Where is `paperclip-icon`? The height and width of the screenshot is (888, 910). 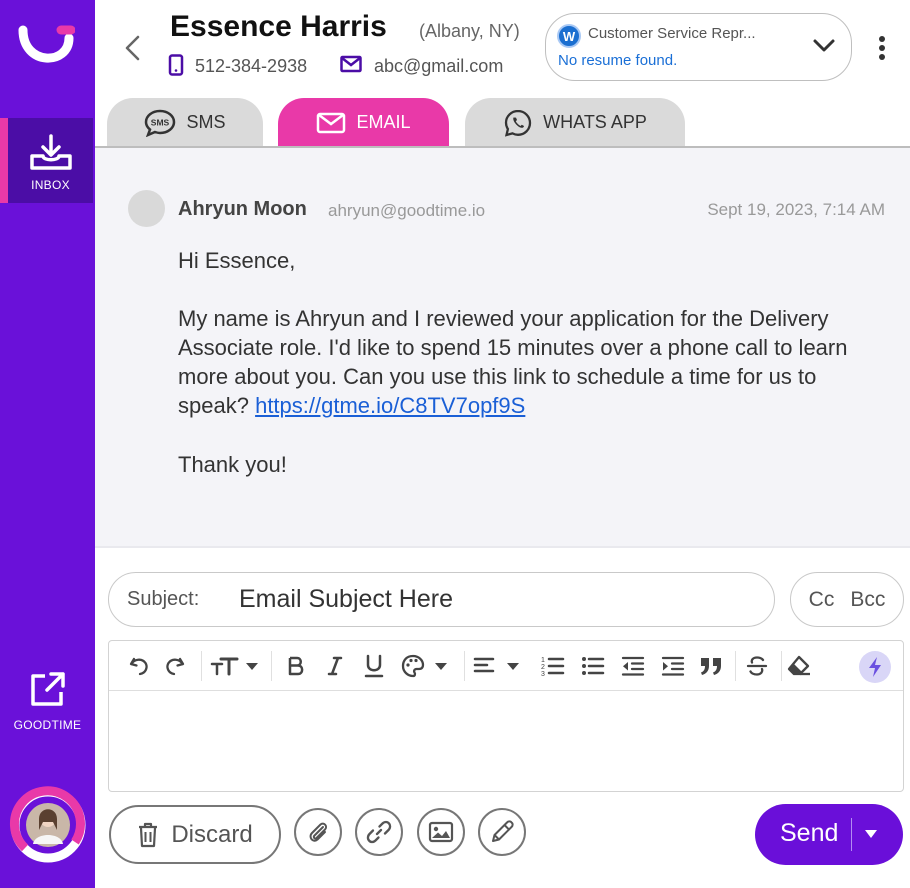 paperclip-icon is located at coordinates (318, 832).